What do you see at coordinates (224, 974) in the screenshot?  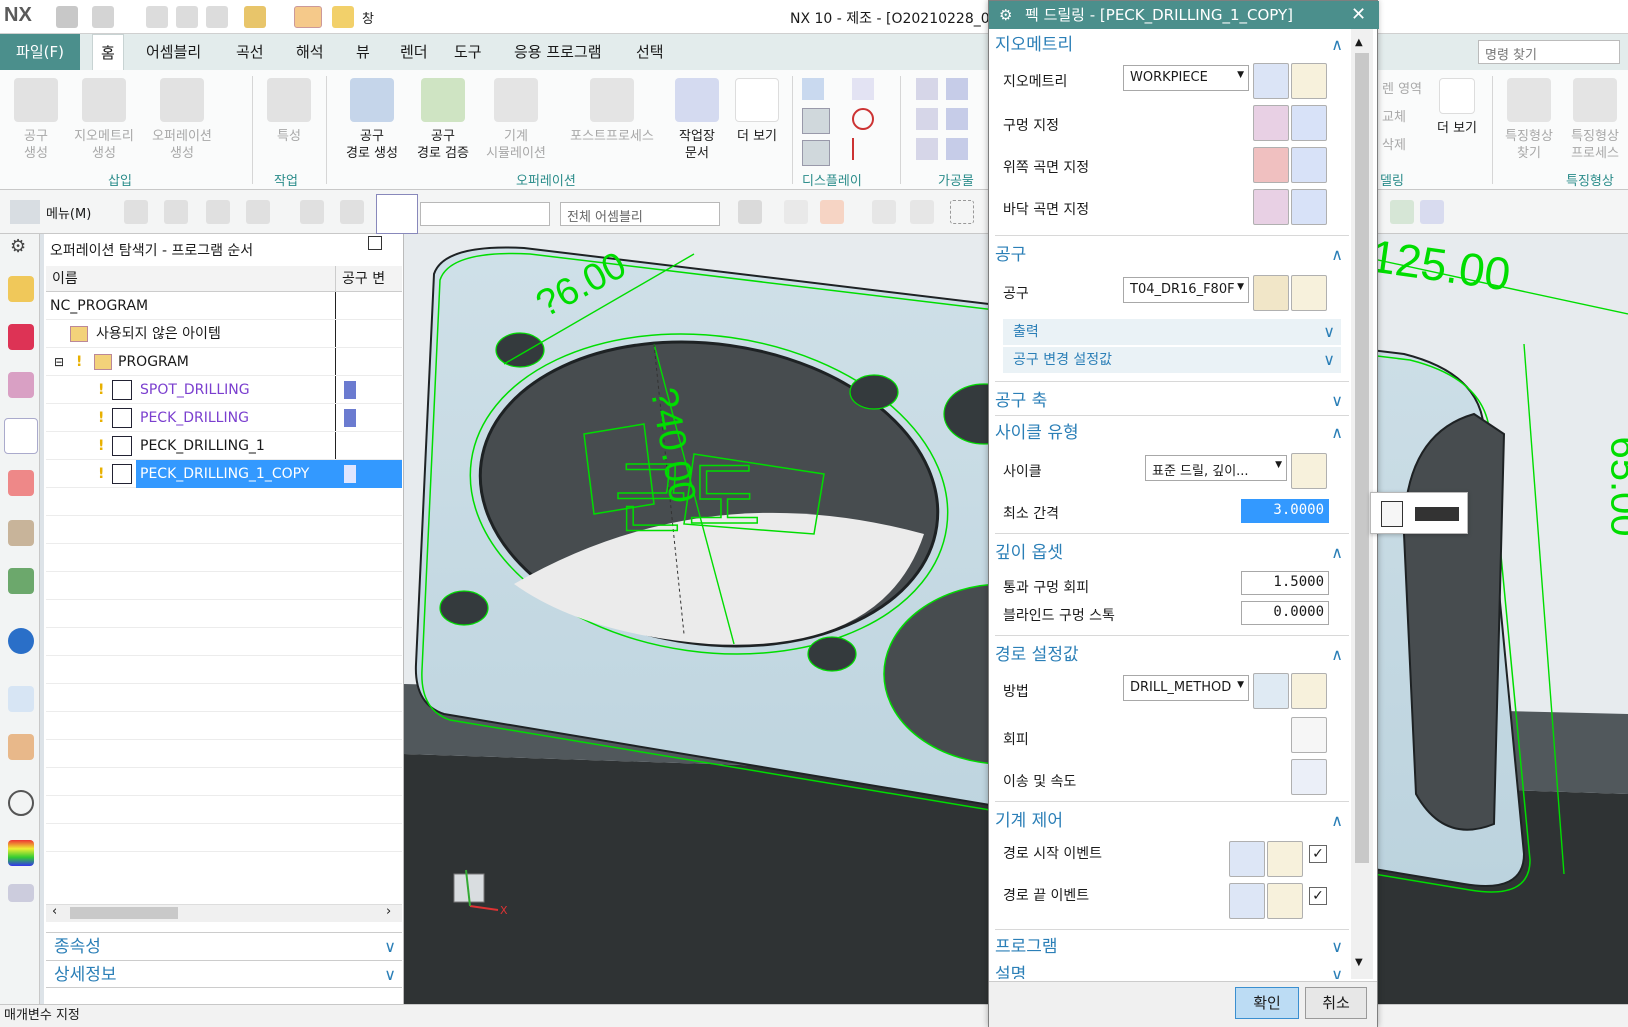 I see `details-panel: 상세정보 ∨` at bounding box center [224, 974].